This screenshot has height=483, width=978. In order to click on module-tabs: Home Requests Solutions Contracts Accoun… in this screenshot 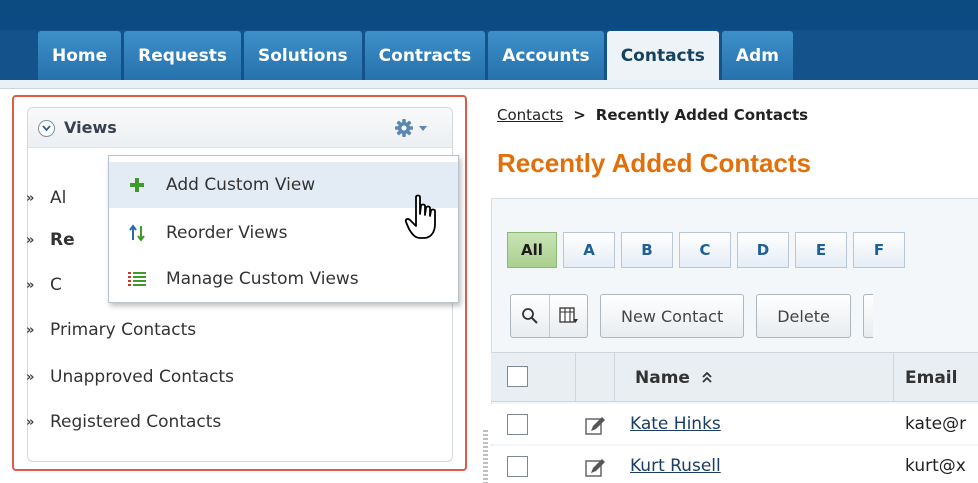, I will do `click(415, 55)`.